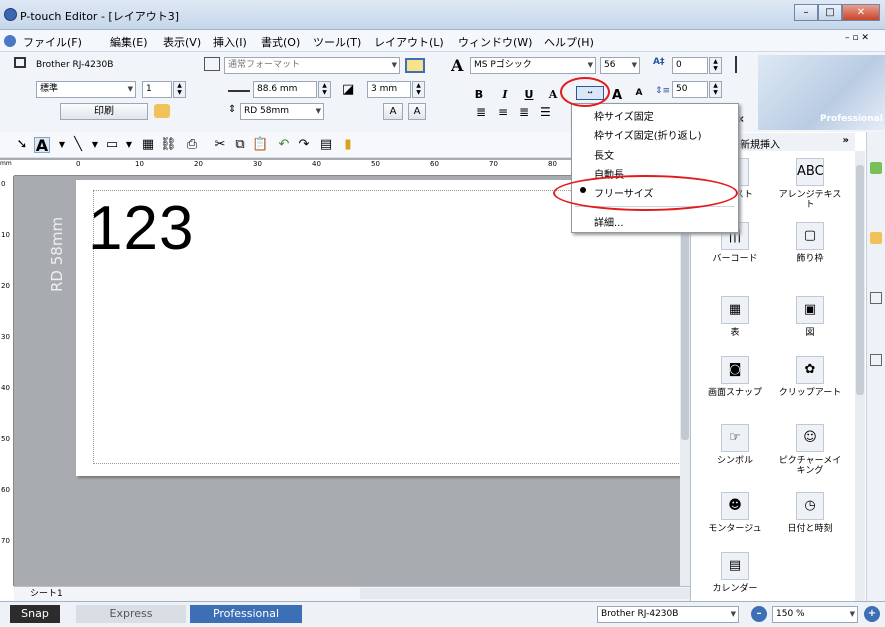  I want to click on status-printer-select: Brother RJ-4230B ▼, so click(668, 614).